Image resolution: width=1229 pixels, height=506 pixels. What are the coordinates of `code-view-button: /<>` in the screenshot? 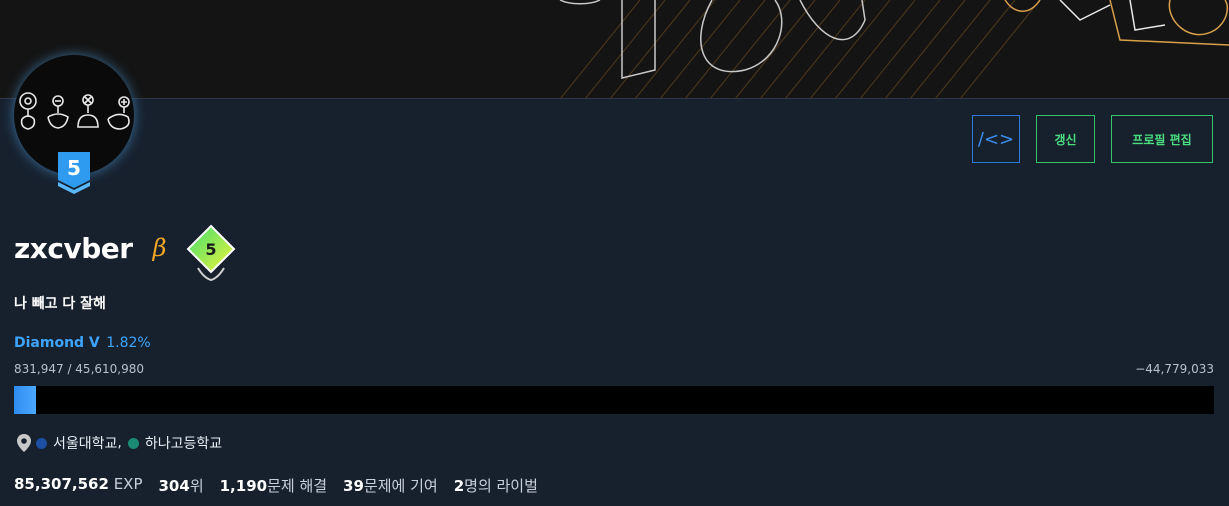 It's located at (996, 139).